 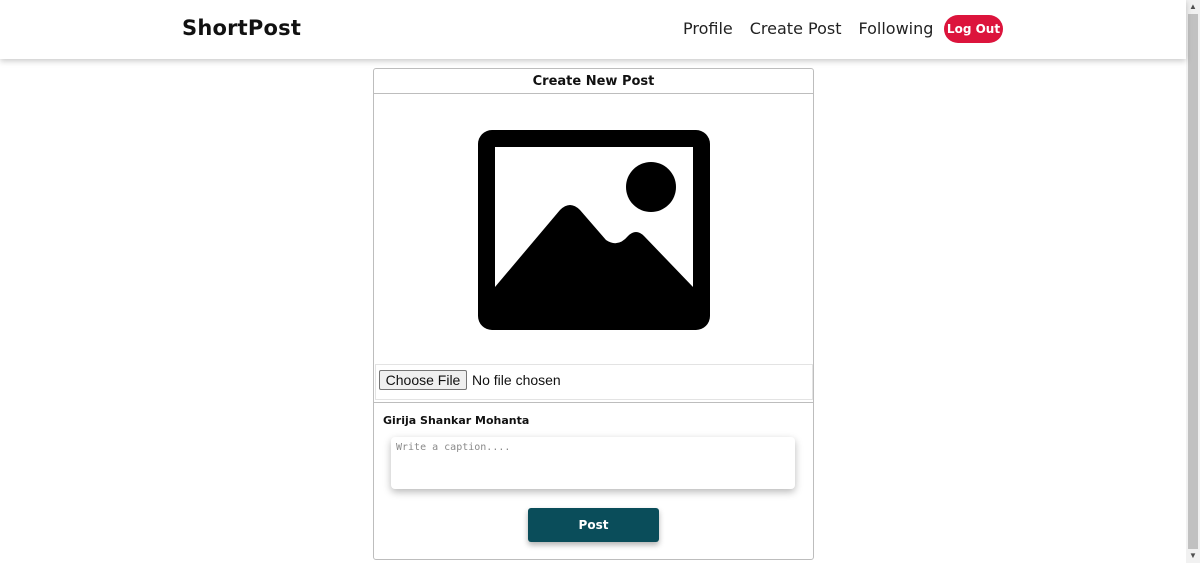 What do you see at coordinates (1193, 556) in the screenshot?
I see `scroll-down-arrow-icon: ▼` at bounding box center [1193, 556].